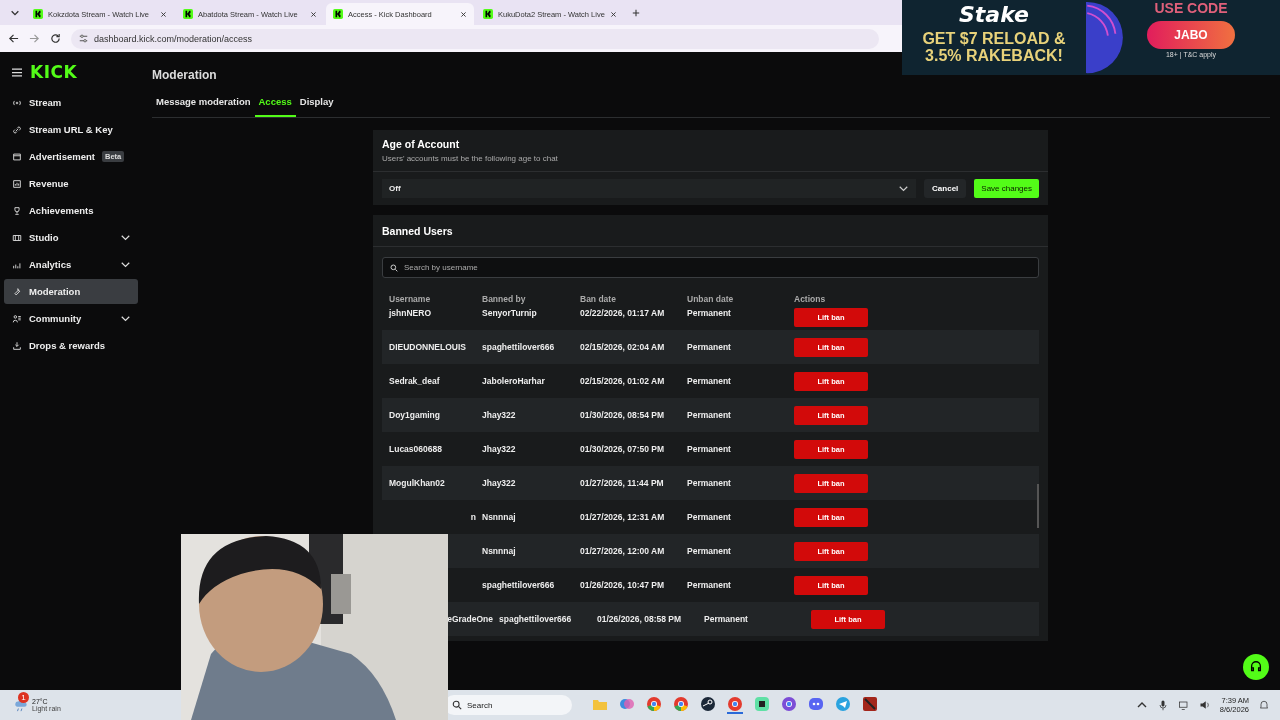 This screenshot has height=720, width=1280. What do you see at coordinates (711, 300) in the screenshot?
I see `column-header: Unban date` at bounding box center [711, 300].